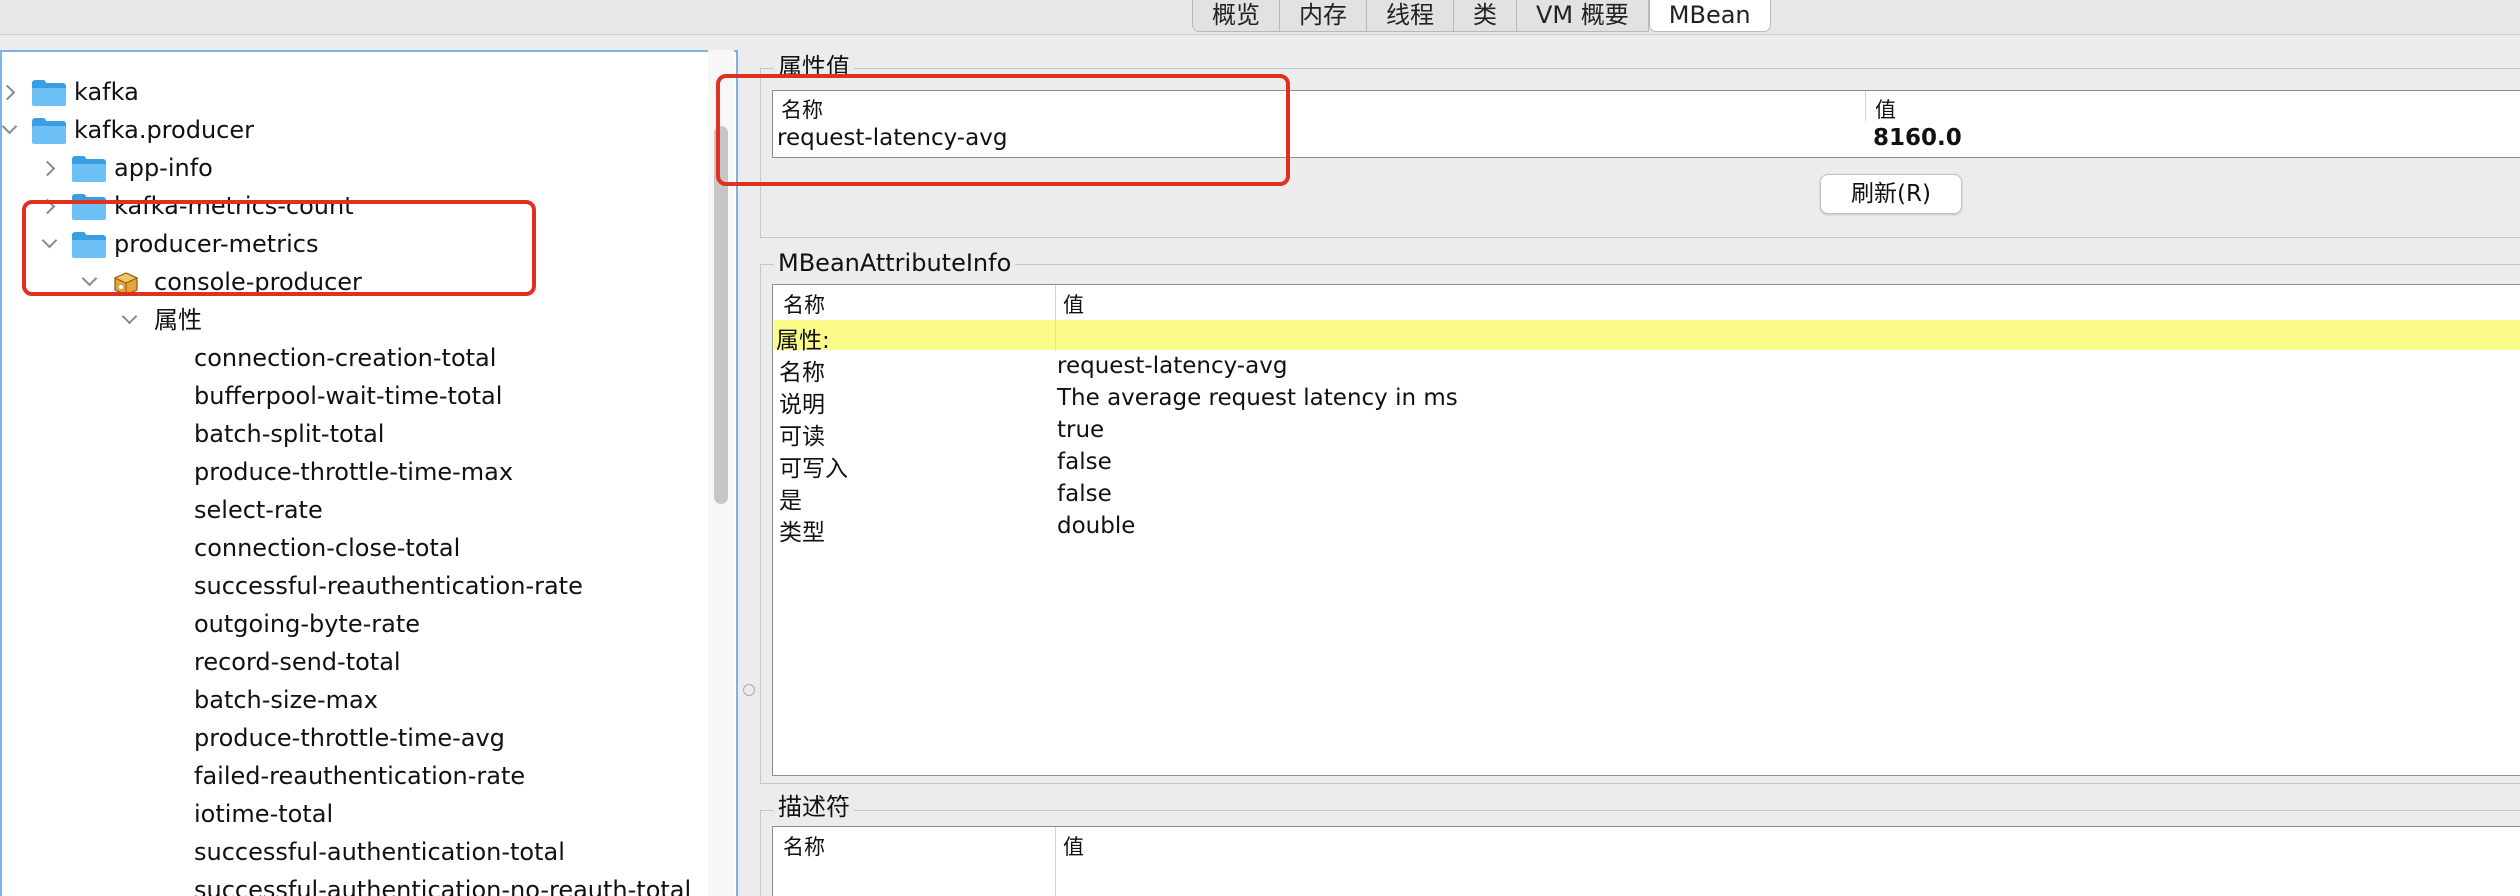  What do you see at coordinates (286, 700) in the screenshot?
I see `attribute-leaf-label: batch-size-max` at bounding box center [286, 700].